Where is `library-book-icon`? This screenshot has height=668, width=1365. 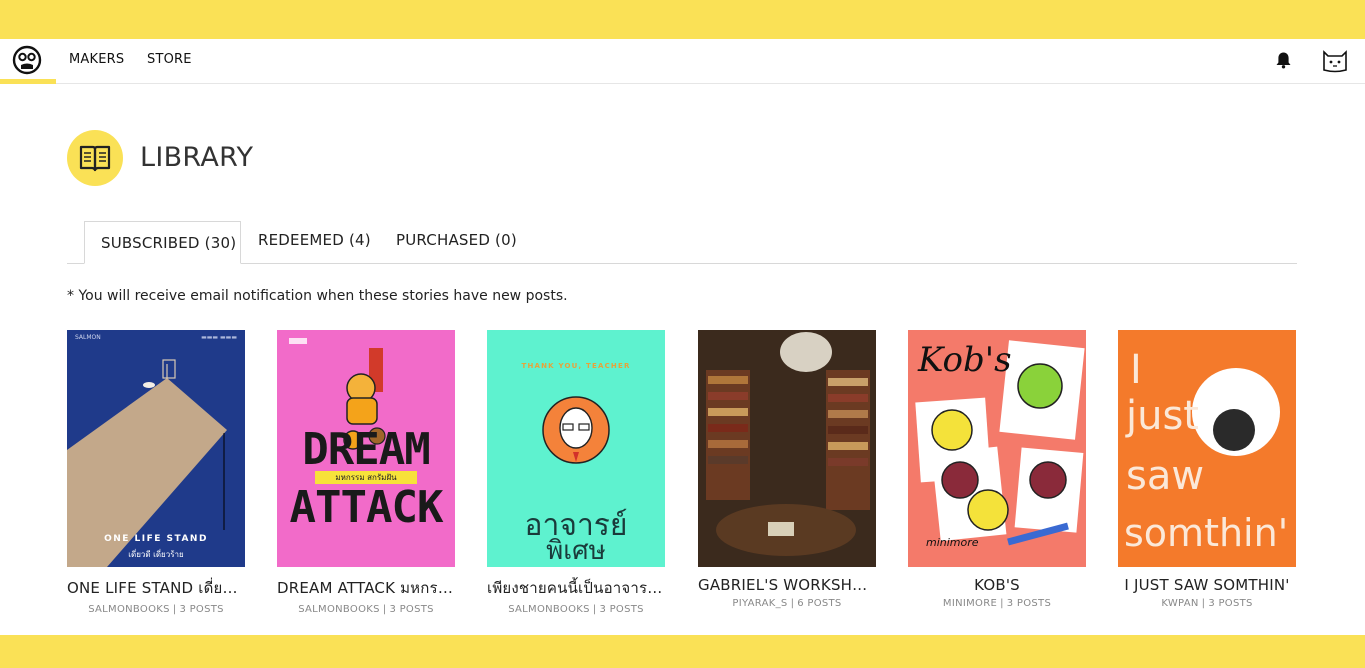 library-book-icon is located at coordinates (95, 158).